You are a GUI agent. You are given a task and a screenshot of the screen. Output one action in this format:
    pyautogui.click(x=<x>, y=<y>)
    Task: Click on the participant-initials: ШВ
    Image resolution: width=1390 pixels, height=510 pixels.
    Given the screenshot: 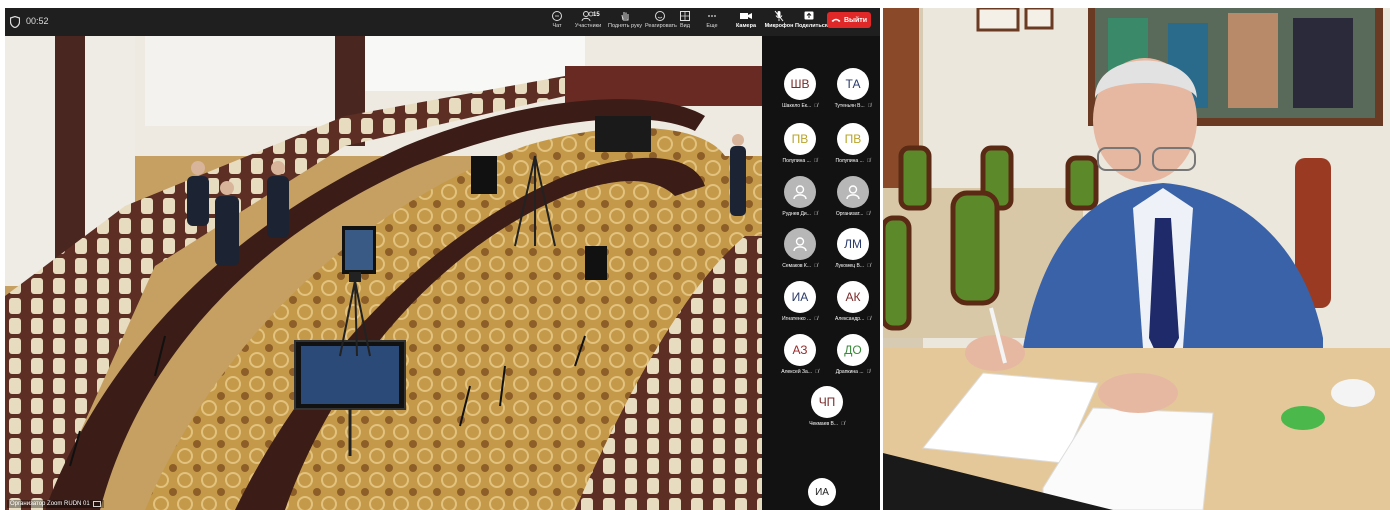 What is the action you would take?
    pyautogui.click(x=800, y=84)
    